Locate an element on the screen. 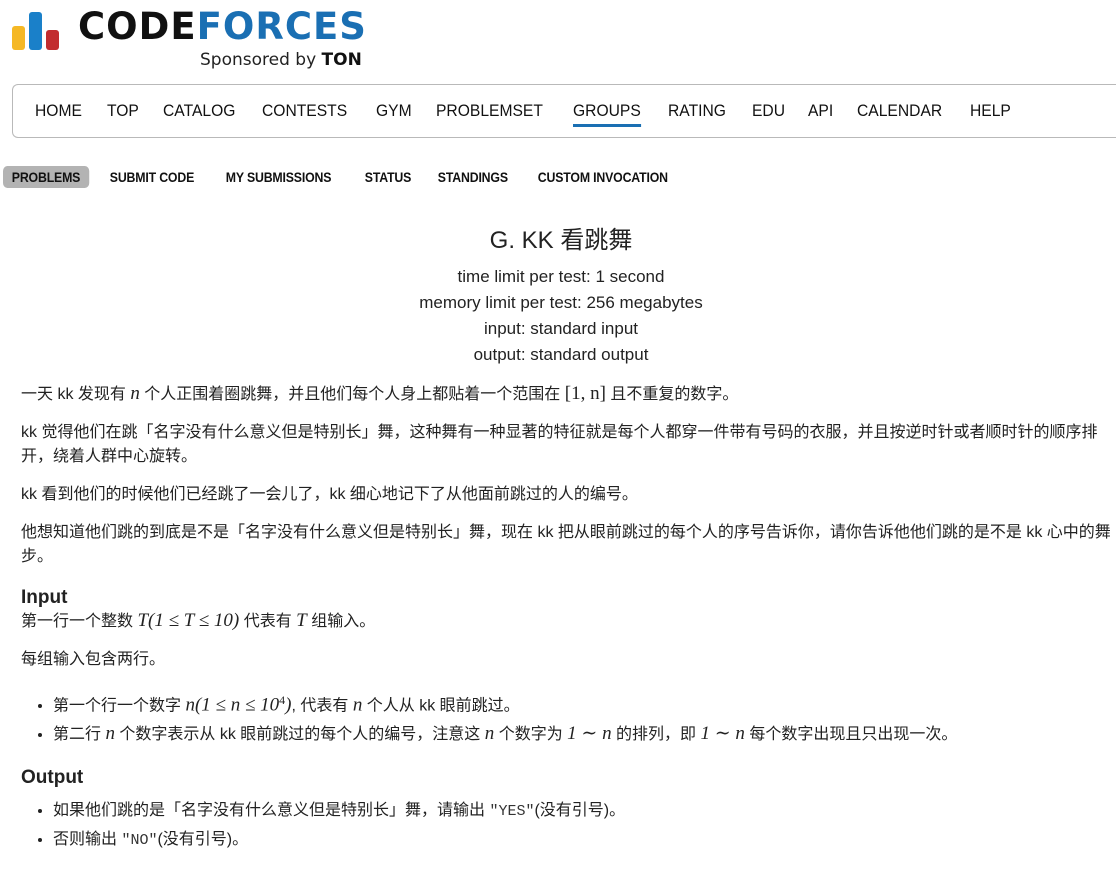  logo-sponsor: Sponsored by TON is located at coordinates (281, 60).